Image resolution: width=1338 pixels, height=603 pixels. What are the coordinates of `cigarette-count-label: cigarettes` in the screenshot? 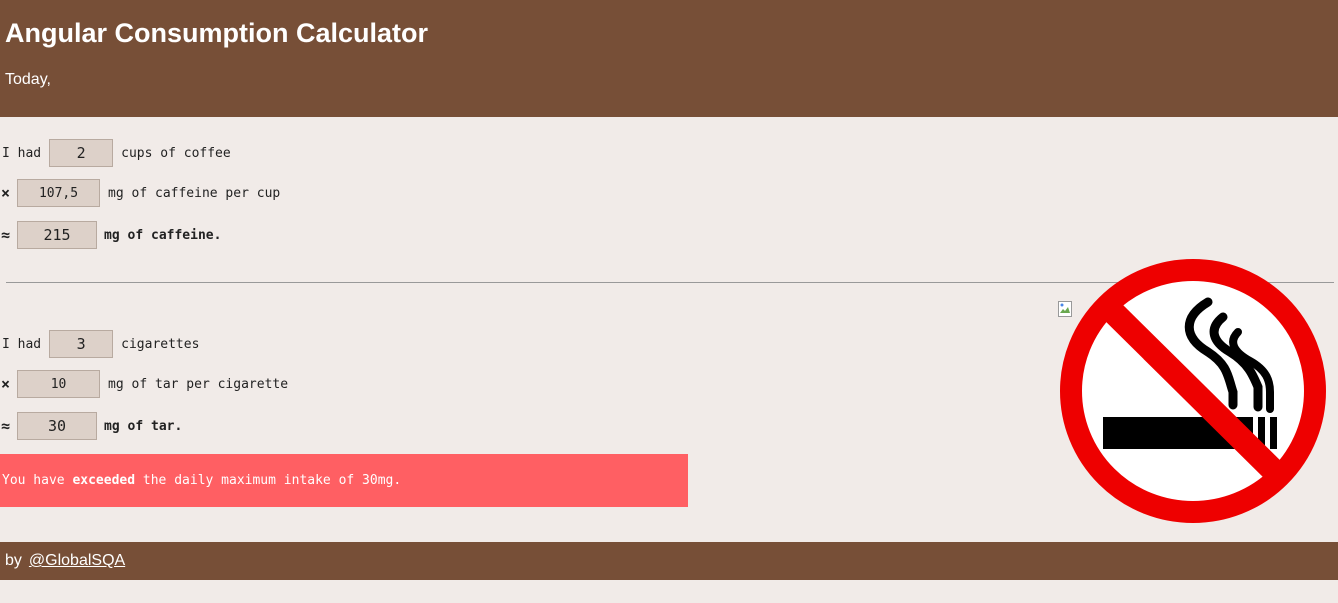 It's located at (160, 344).